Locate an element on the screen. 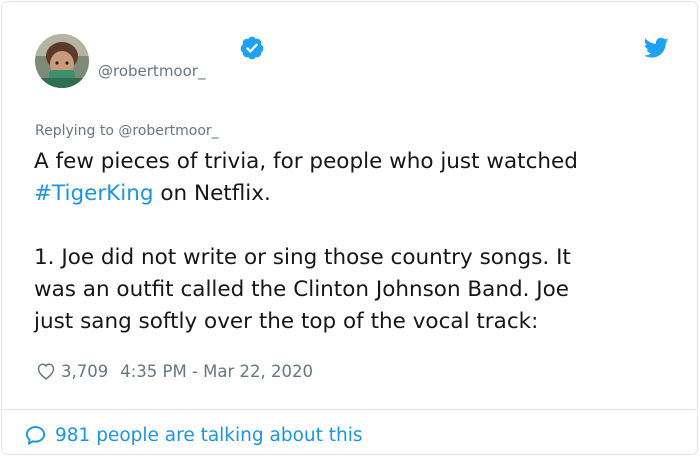 This screenshot has width=700, height=457. conversation-link: 981 people are talking about this is located at coordinates (193, 435).